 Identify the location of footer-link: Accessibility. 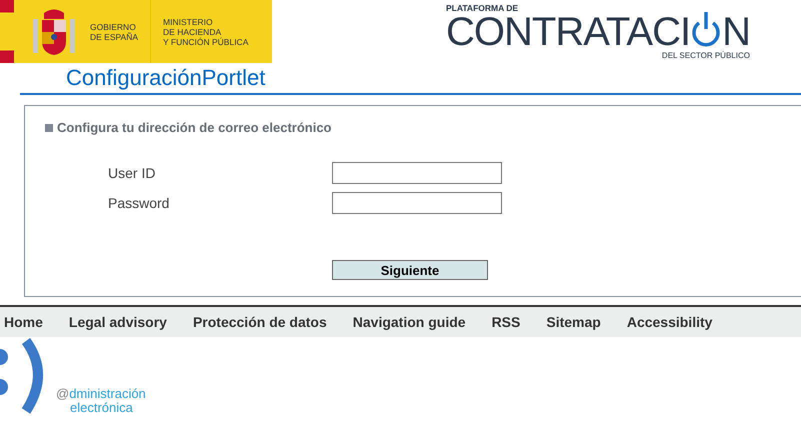
(669, 322).